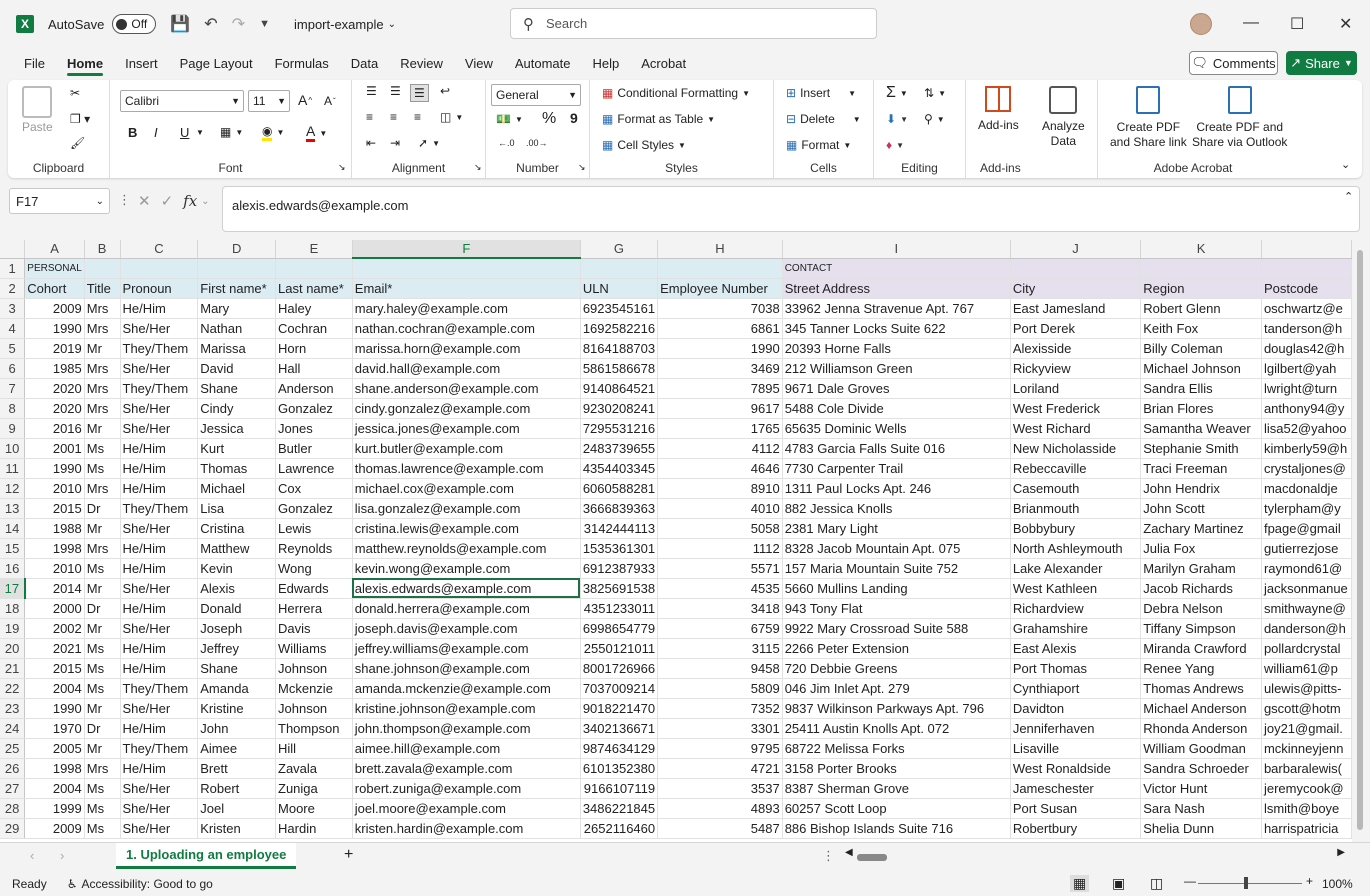  I want to click on cell: 1999, so click(54, 808).